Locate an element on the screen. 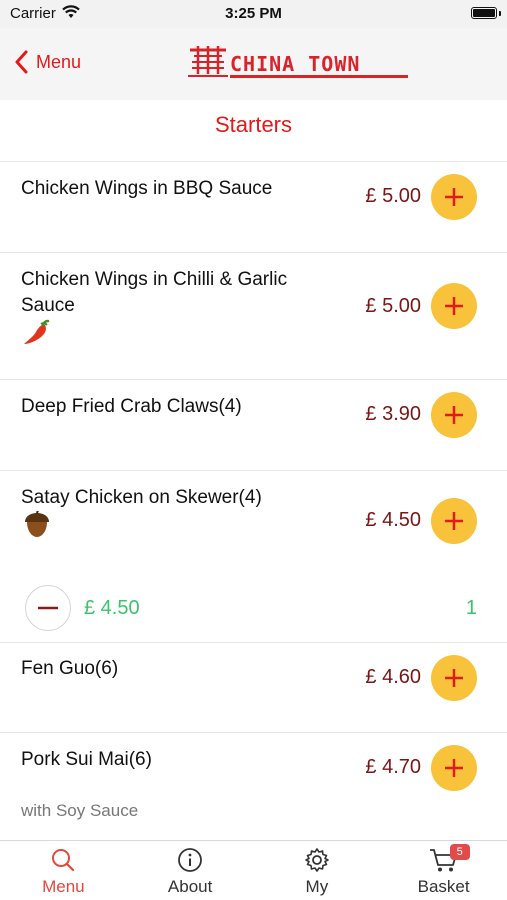  minus-icon is located at coordinates (48, 608).